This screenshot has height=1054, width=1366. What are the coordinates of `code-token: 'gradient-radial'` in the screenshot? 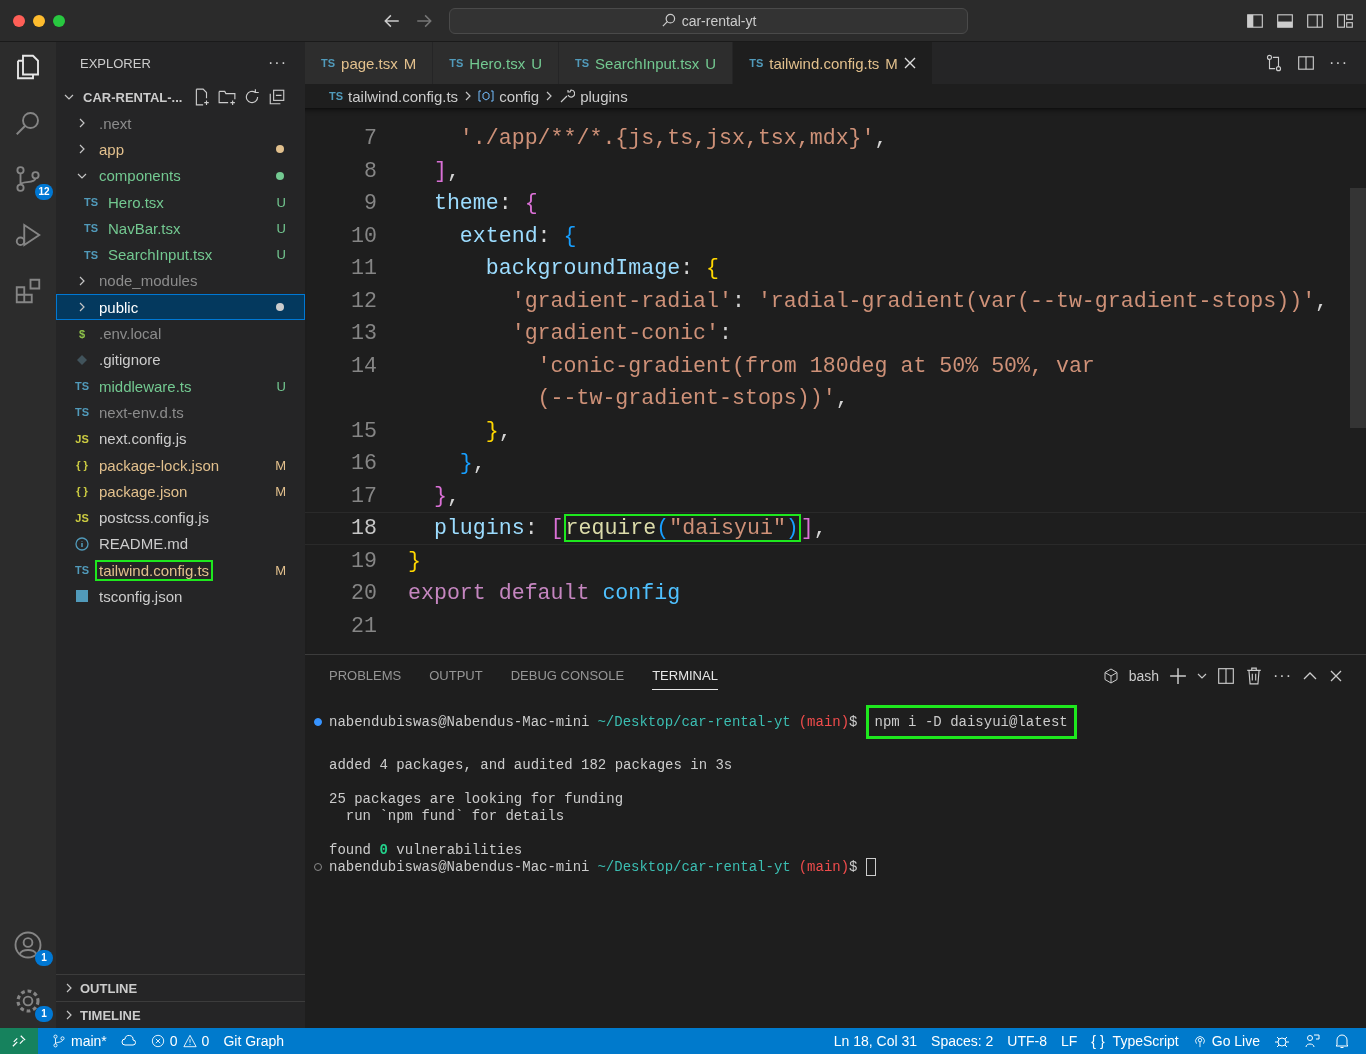 It's located at (621, 300).